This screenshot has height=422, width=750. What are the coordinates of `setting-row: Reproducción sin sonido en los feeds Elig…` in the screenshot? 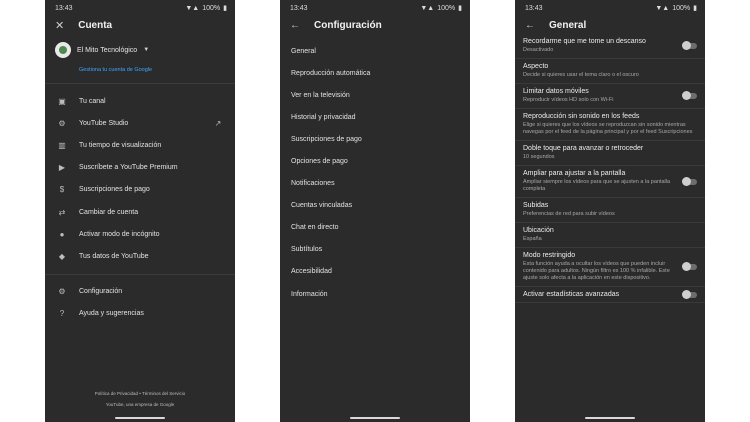 It's located at (610, 125).